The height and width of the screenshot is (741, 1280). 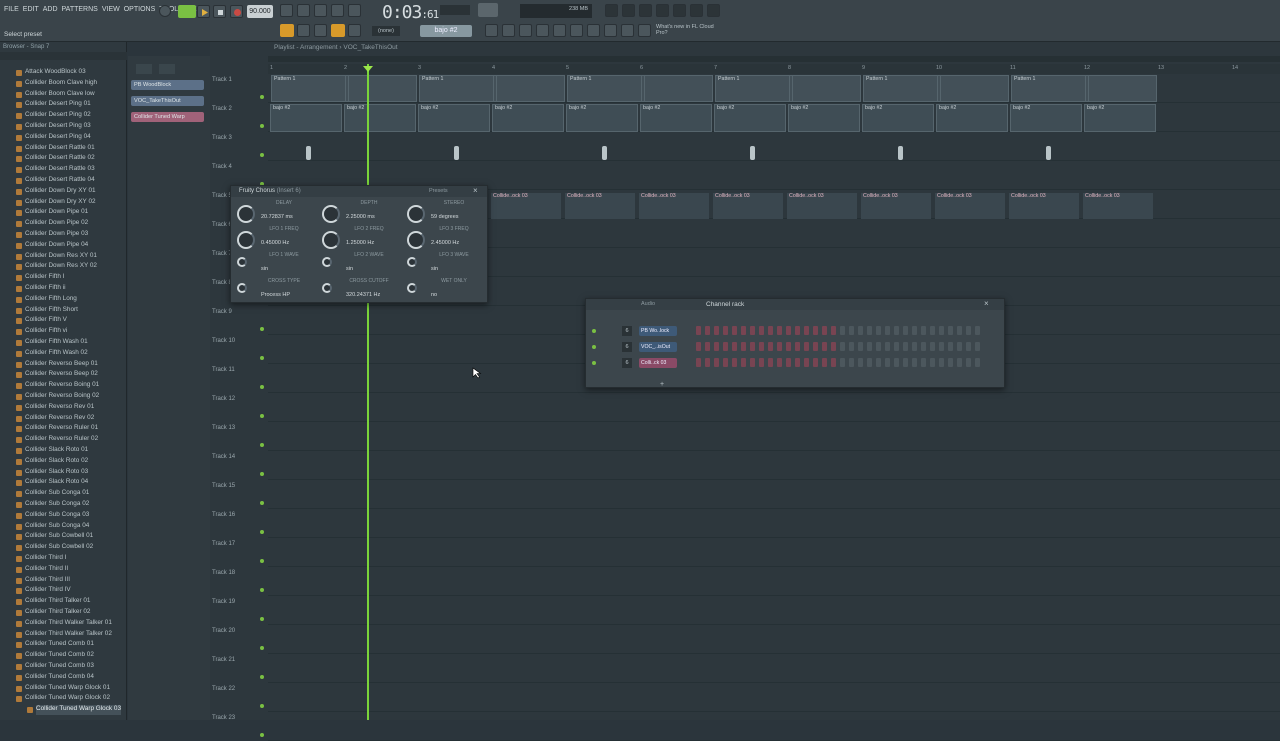 What do you see at coordinates (165, 11) in the screenshot?
I see `pat-song-toggle` at bounding box center [165, 11].